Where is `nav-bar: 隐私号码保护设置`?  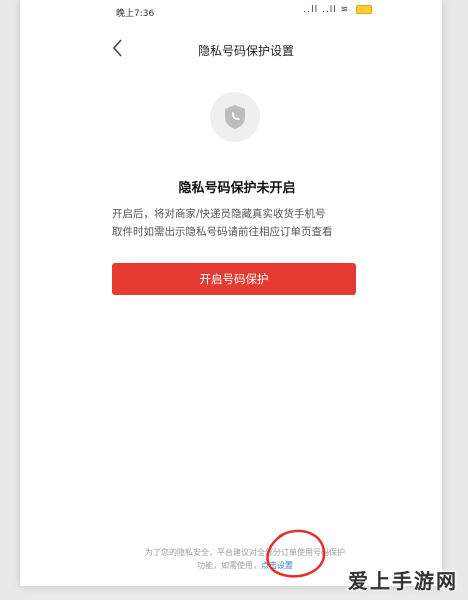
nav-bar: 隐私号码保护设置 is located at coordinates (231, 47).